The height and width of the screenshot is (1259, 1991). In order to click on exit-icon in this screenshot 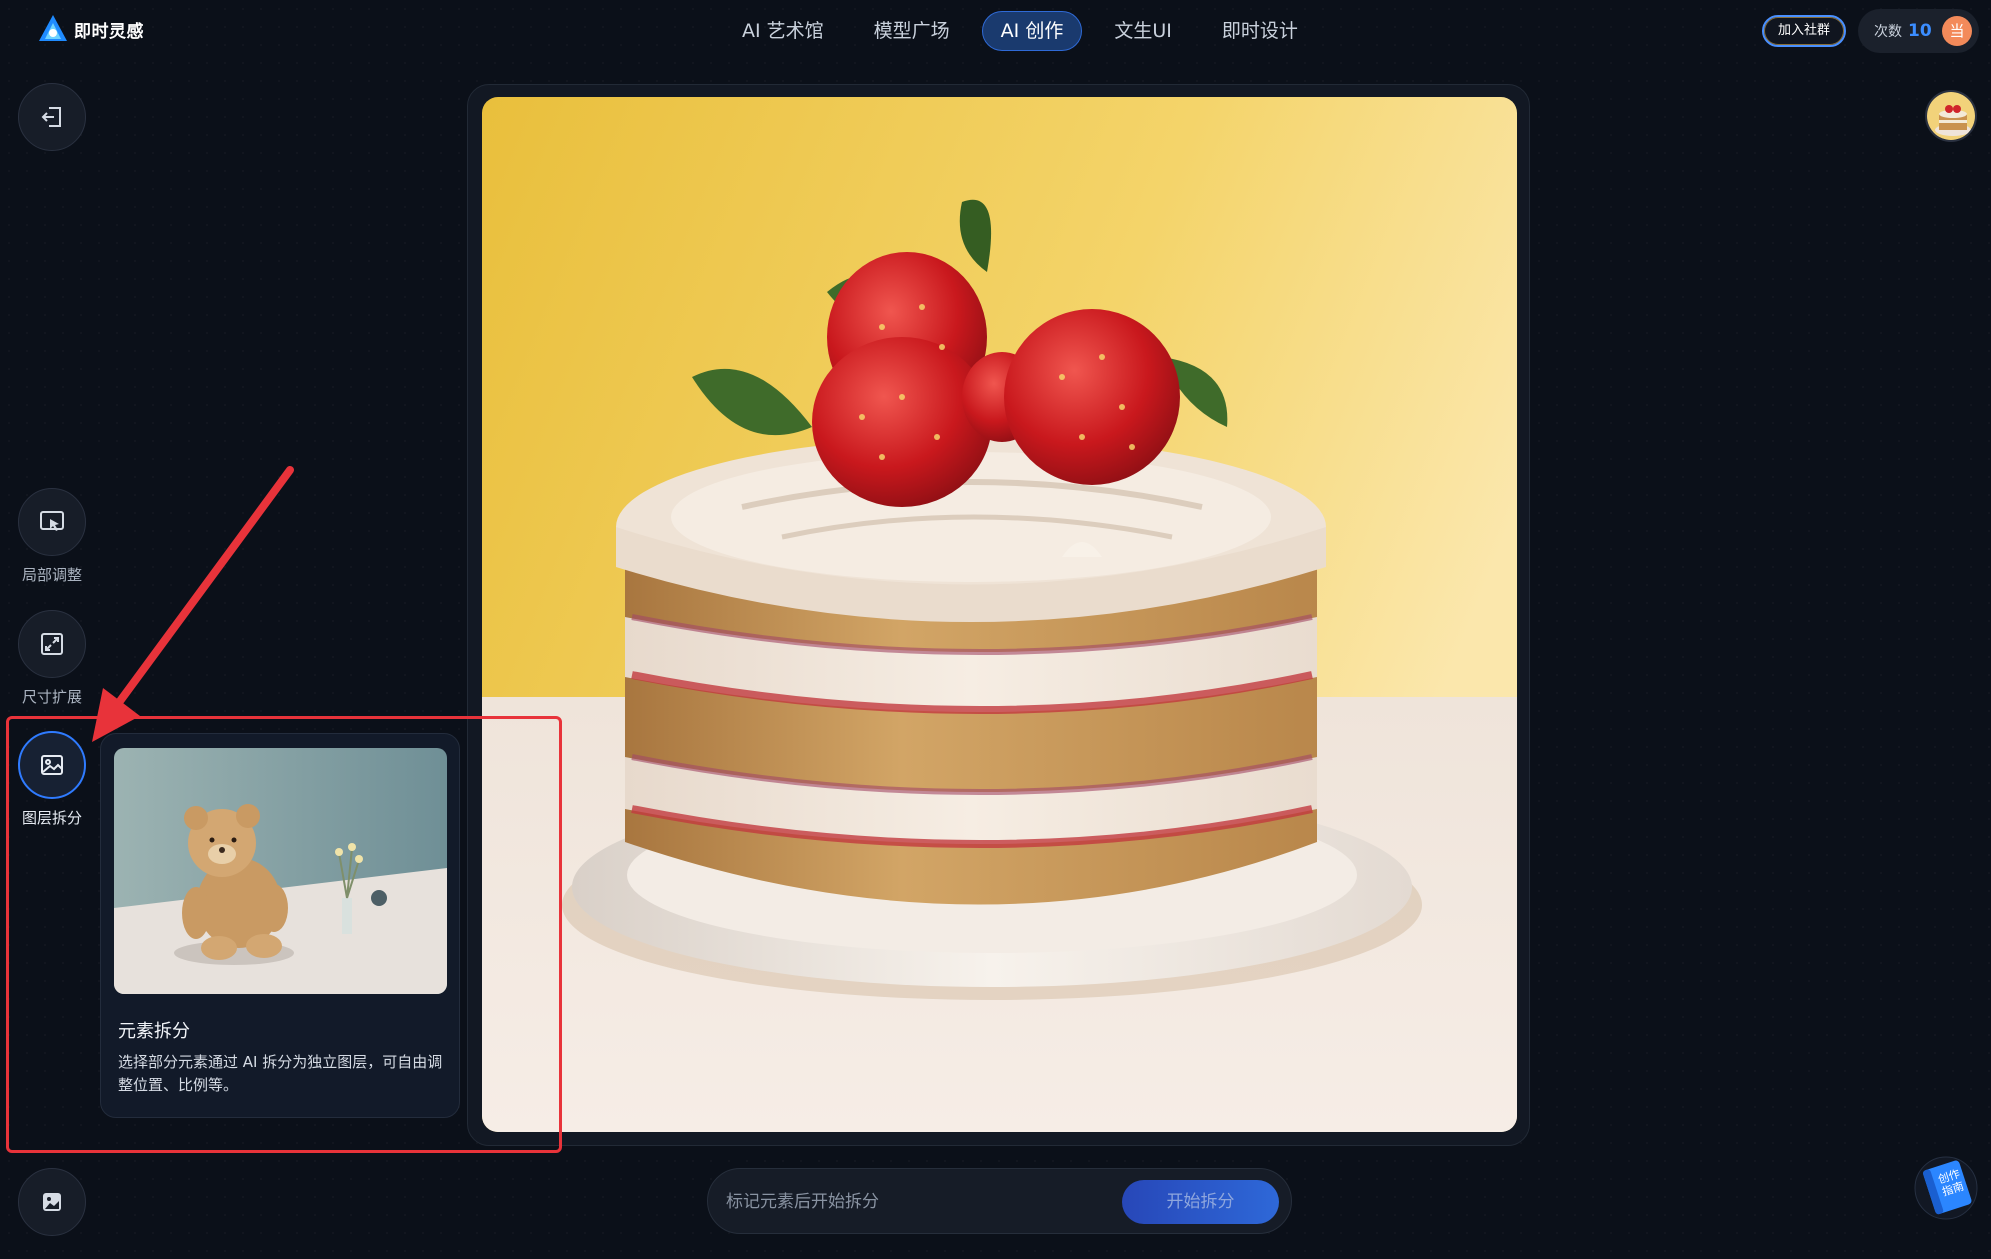, I will do `click(51, 117)`.